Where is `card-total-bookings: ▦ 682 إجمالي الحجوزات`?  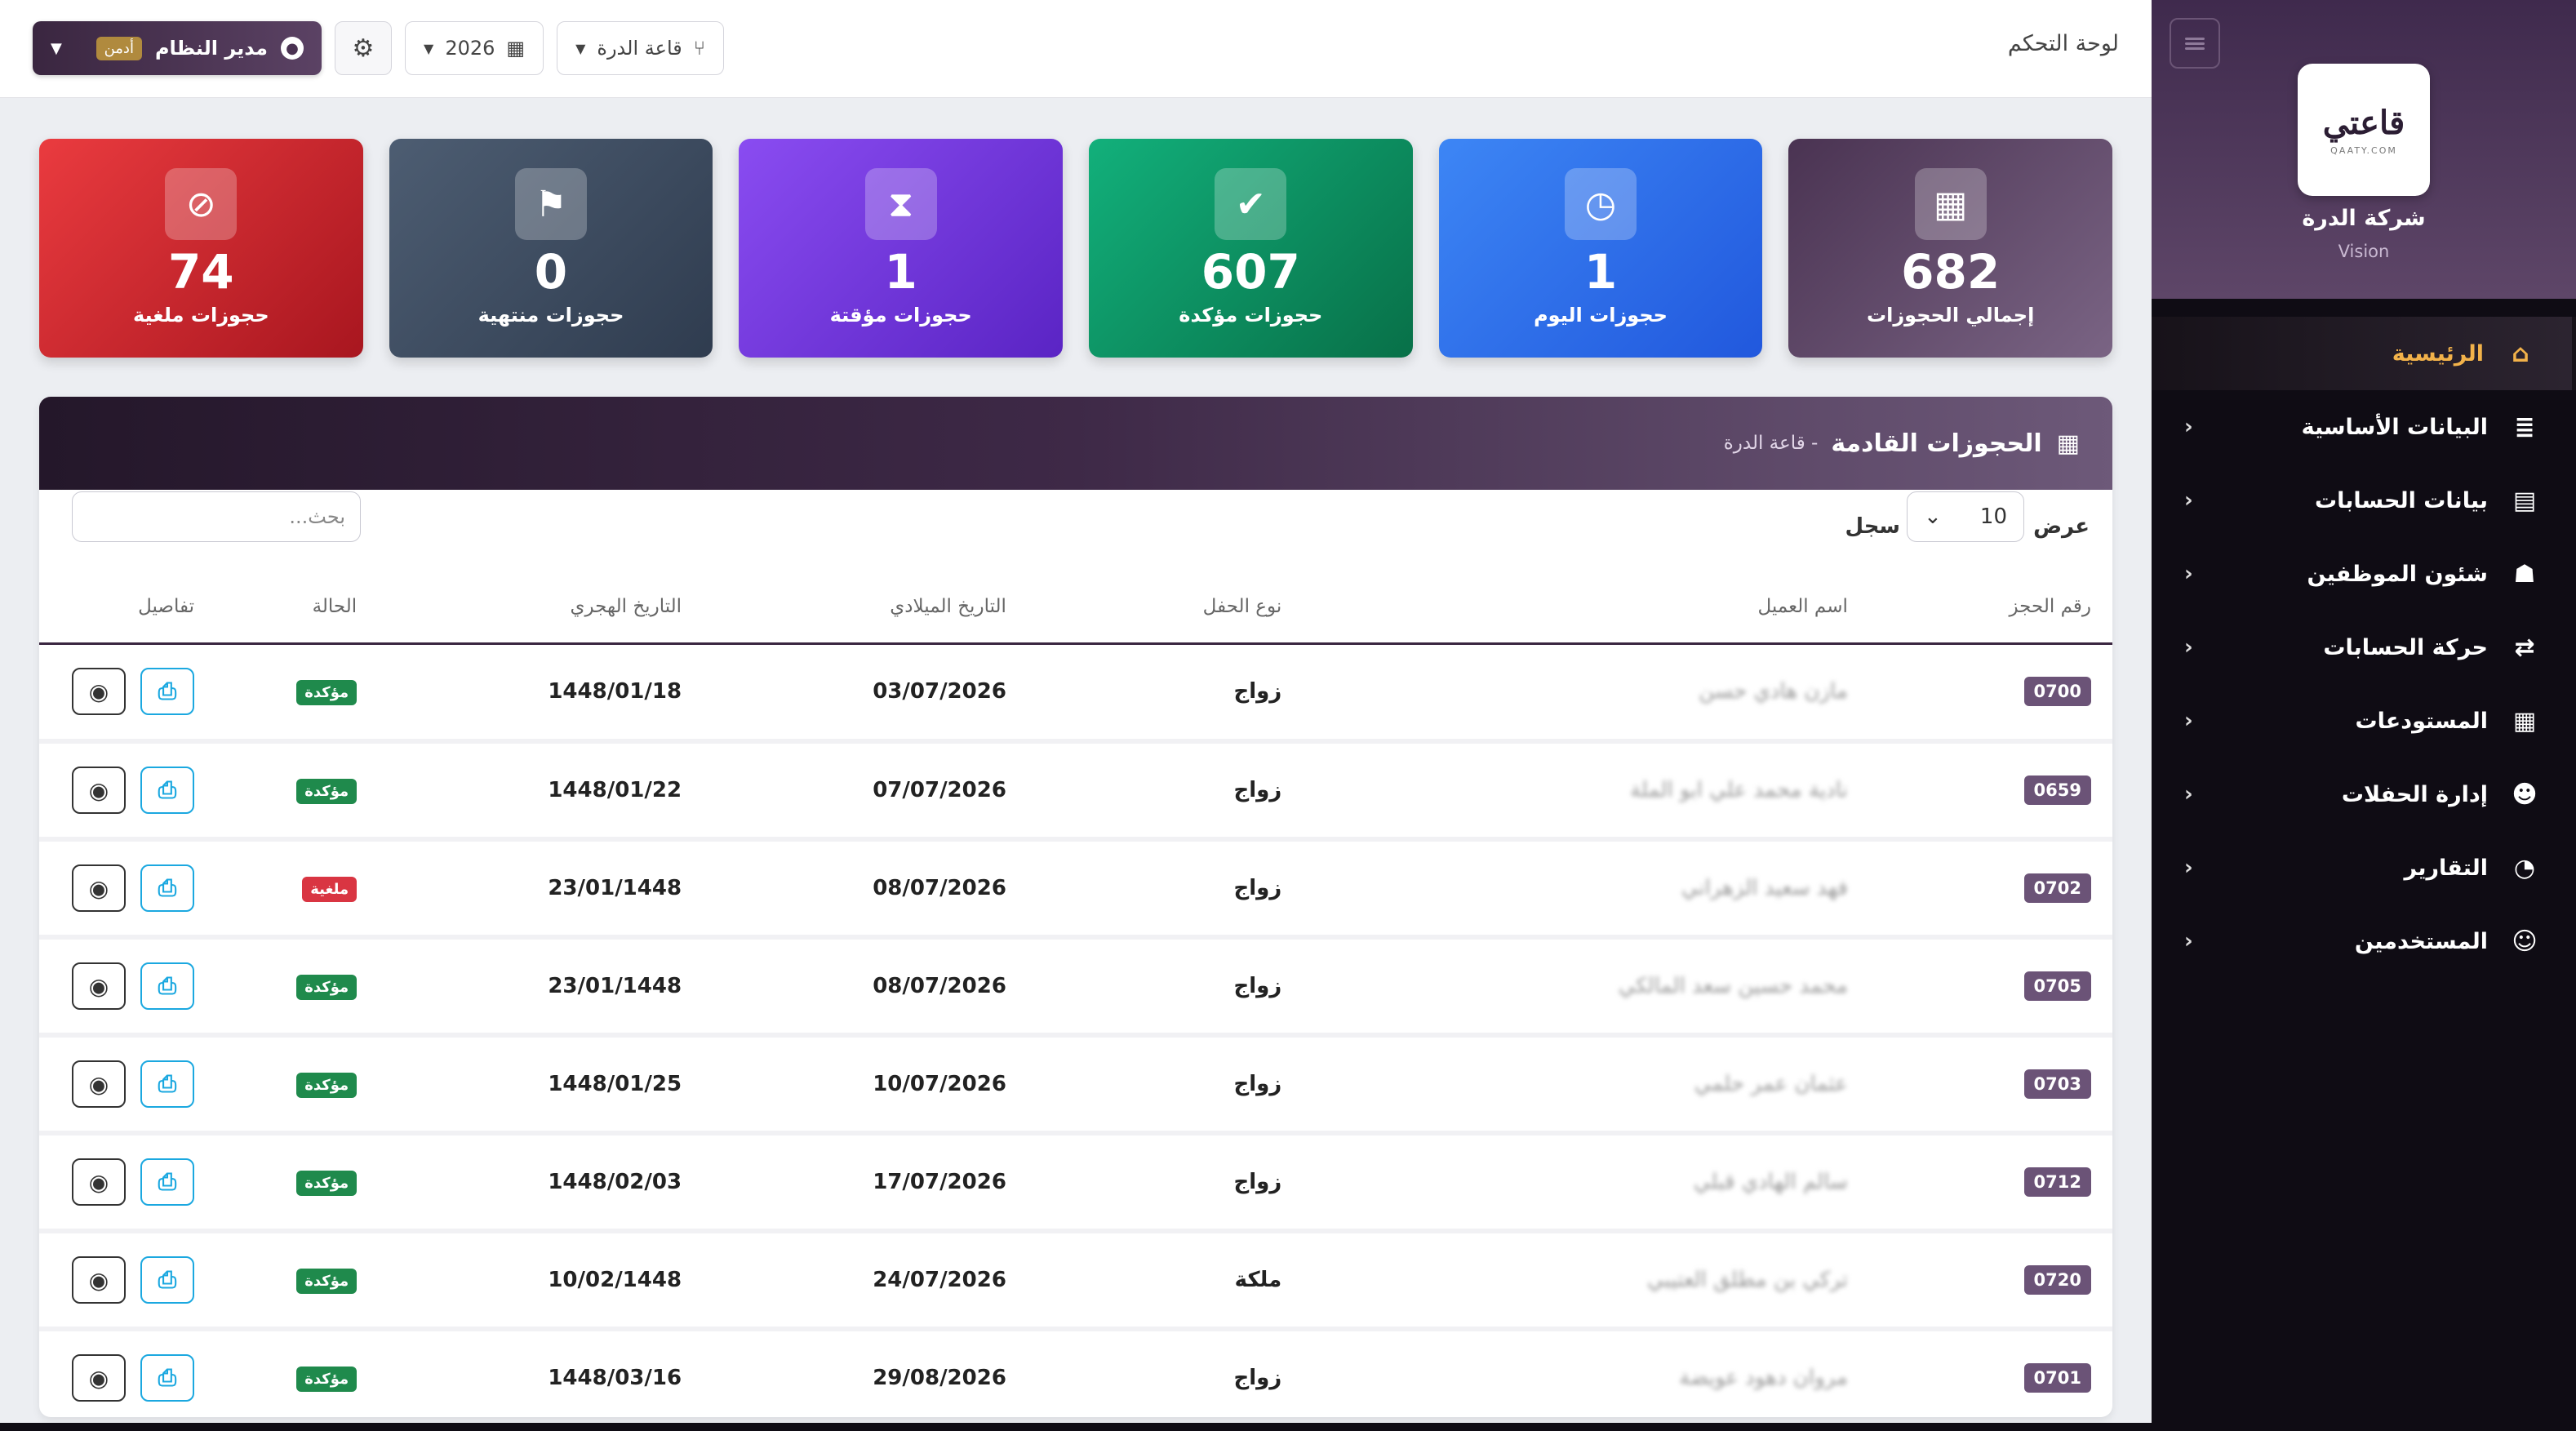
card-total-bookings: ▦ 682 إجمالي الحجوزات is located at coordinates (1950, 249).